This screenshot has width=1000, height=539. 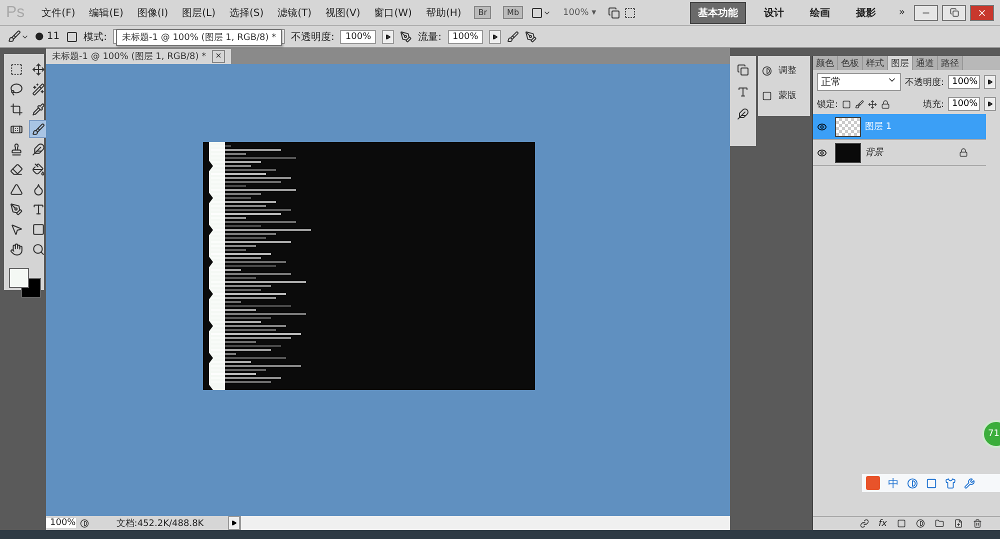 I want to click on brush-icon, so click(x=38, y=129).